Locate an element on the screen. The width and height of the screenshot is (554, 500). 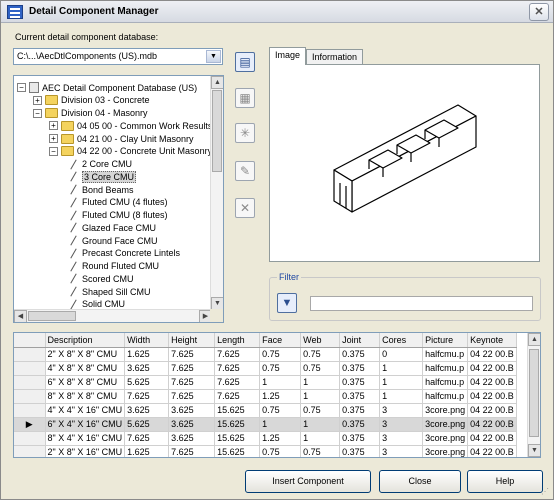
tree-item: 3 Core CMU is located at coordinates (103, 176).